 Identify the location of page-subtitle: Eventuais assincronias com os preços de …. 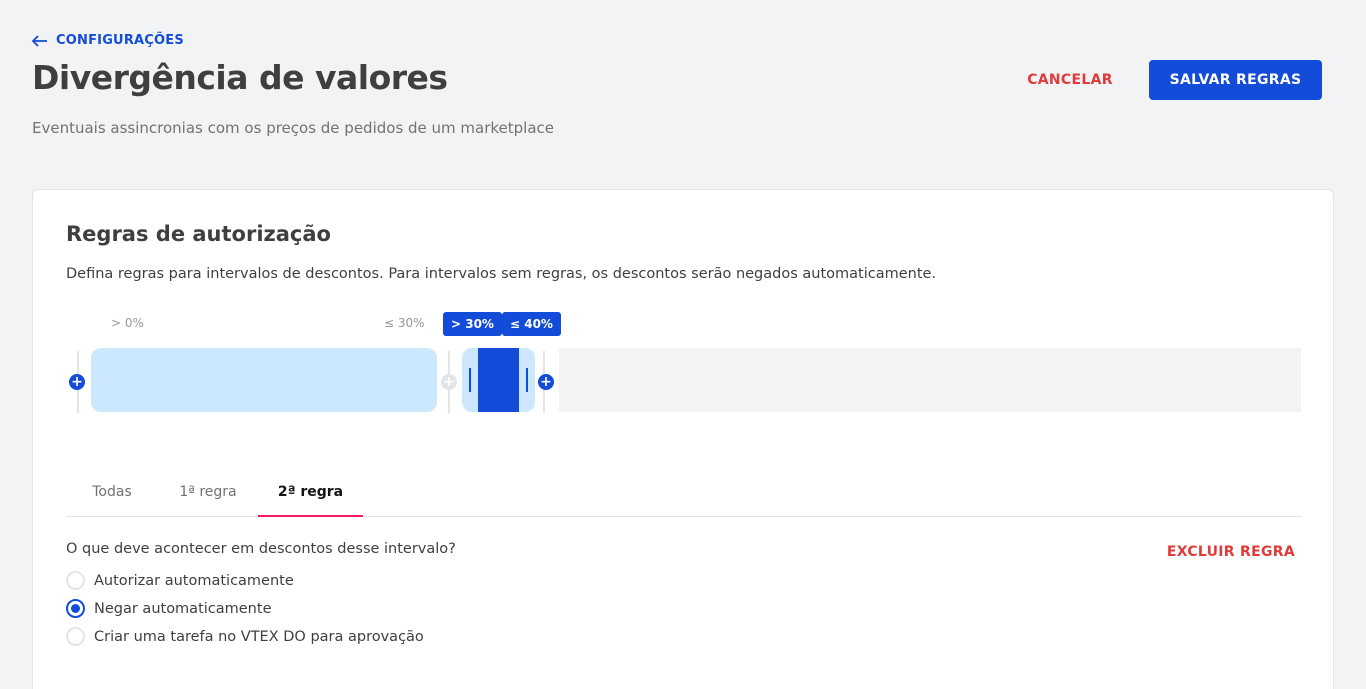
(293, 128).